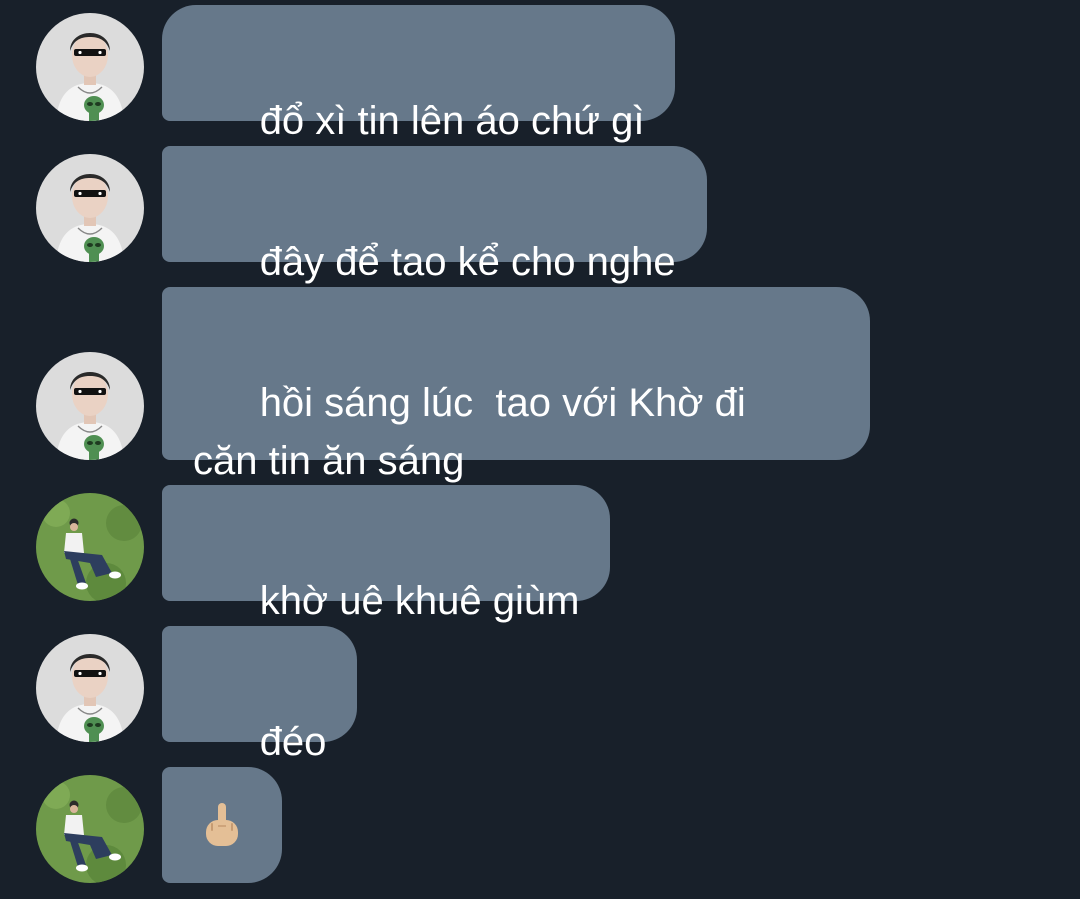 The image size is (1080, 899). I want to click on message-bubble: khờ uê khuê giùm, so click(386, 554).